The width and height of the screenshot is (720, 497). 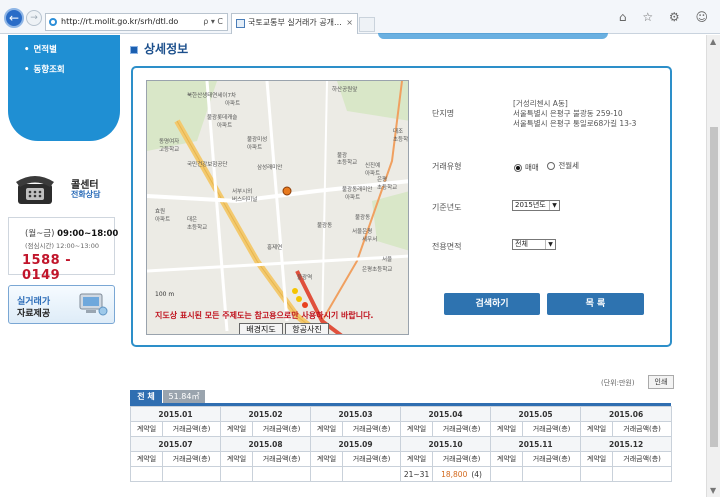 I want to click on back-button: ←, so click(x=14, y=18).